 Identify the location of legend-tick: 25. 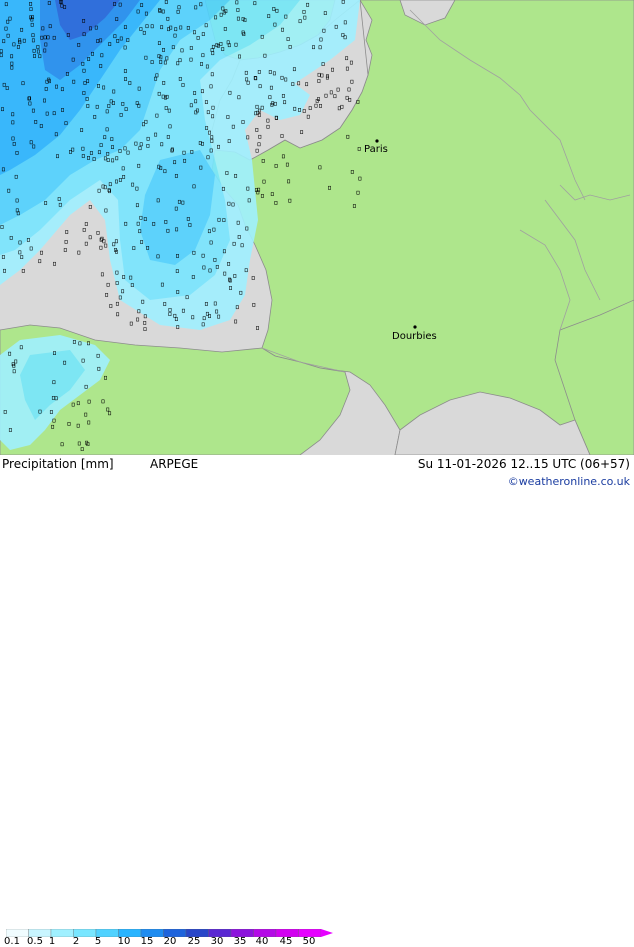
(194, 941).